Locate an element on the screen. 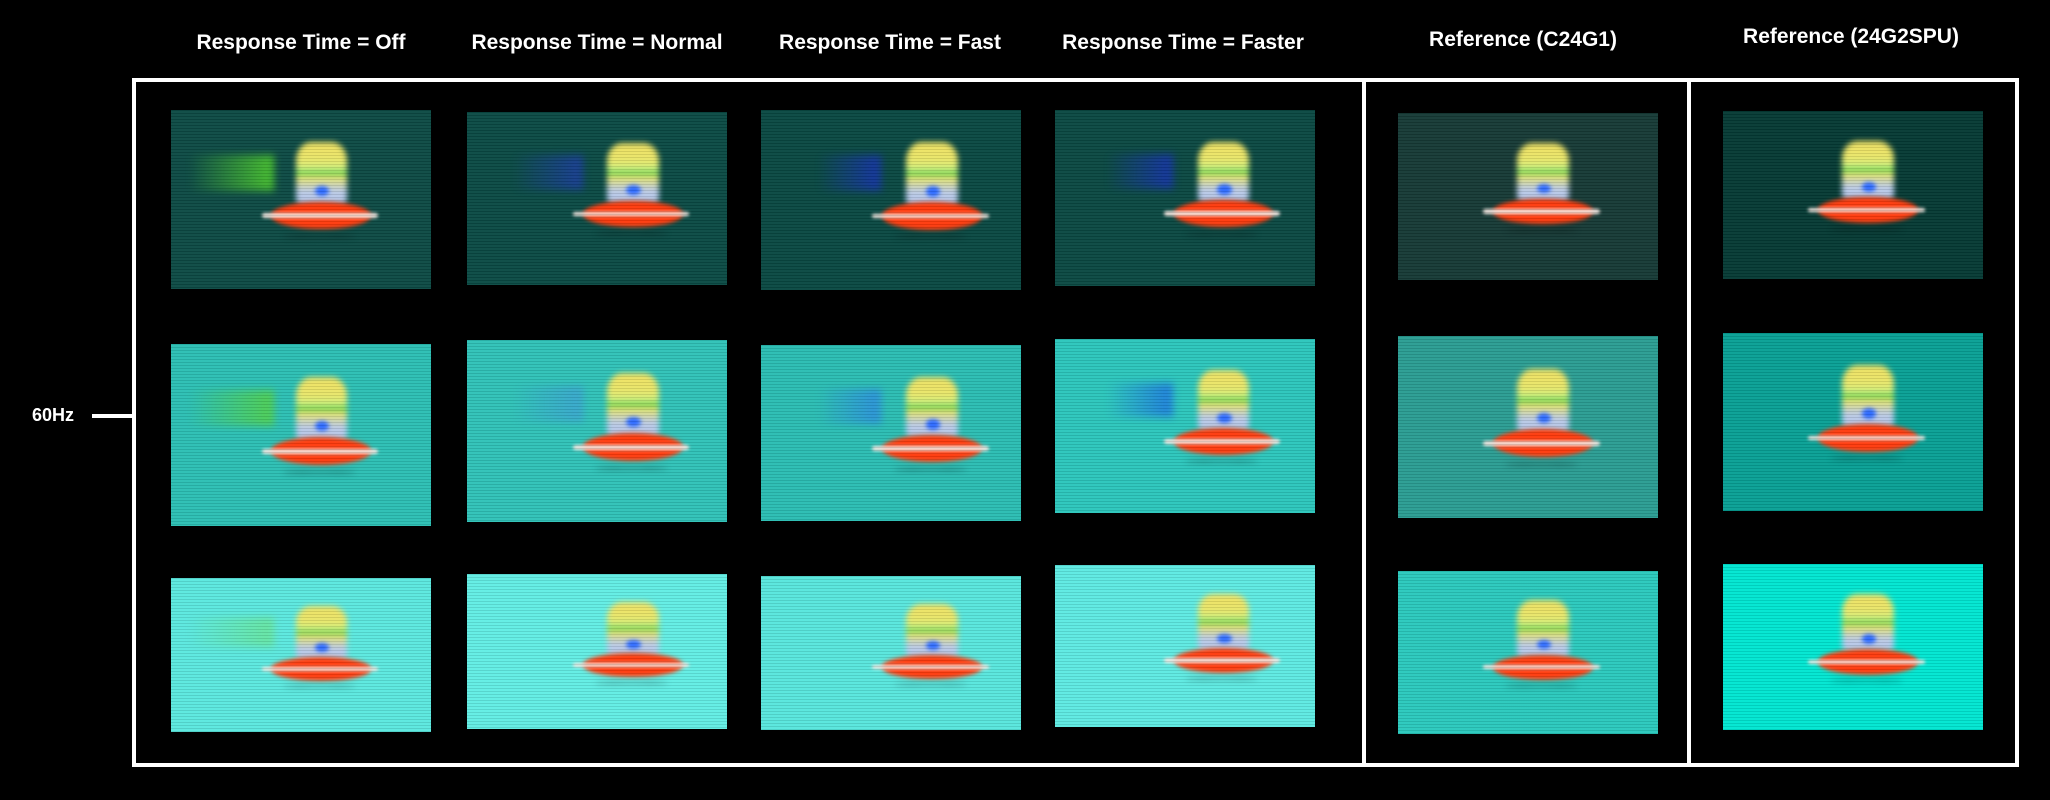 This screenshot has width=2050, height=800. row-label-refresh-rate: 60Hz is located at coordinates (53, 415).